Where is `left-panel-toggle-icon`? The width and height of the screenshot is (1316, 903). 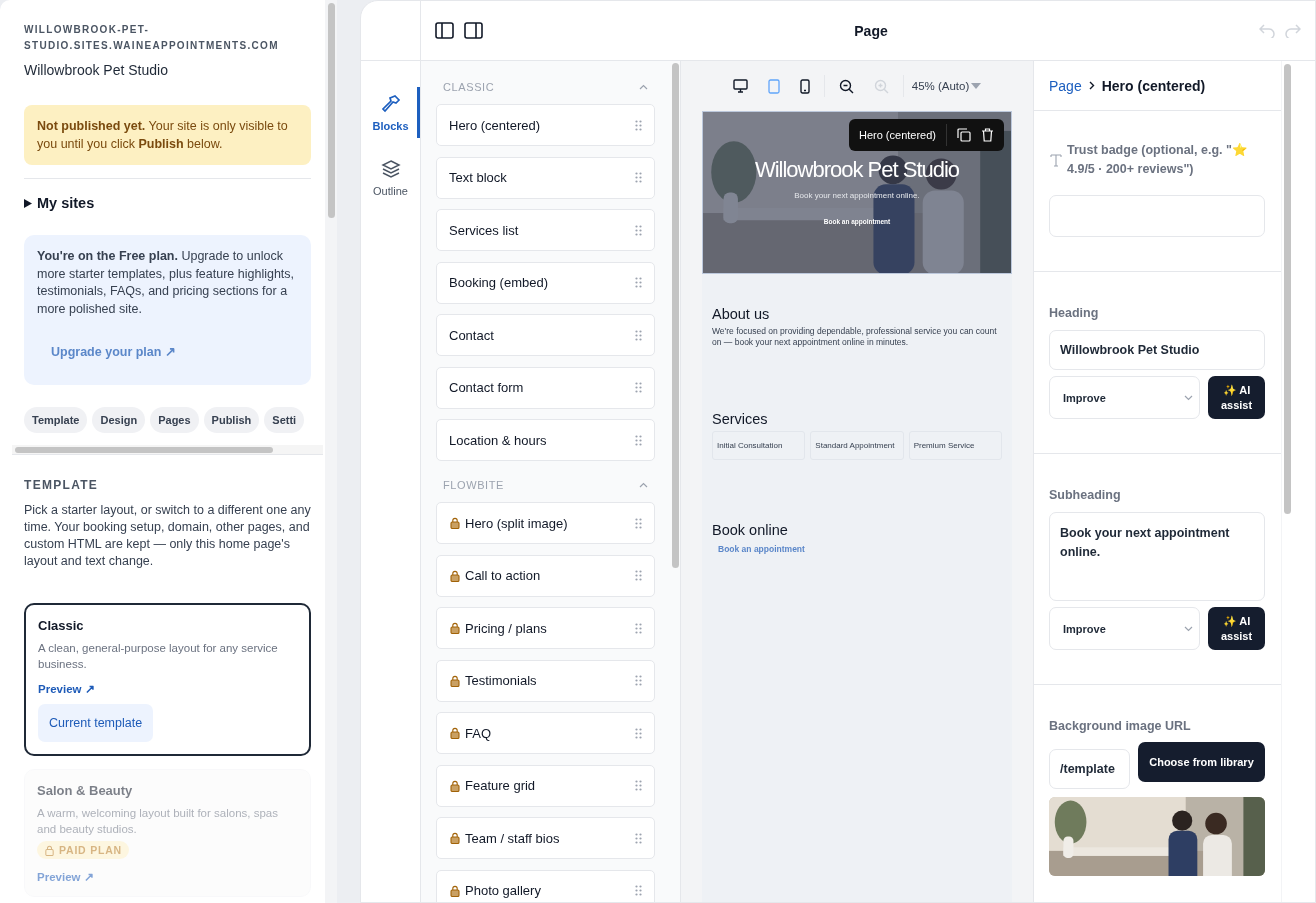 left-panel-toggle-icon is located at coordinates (444, 30).